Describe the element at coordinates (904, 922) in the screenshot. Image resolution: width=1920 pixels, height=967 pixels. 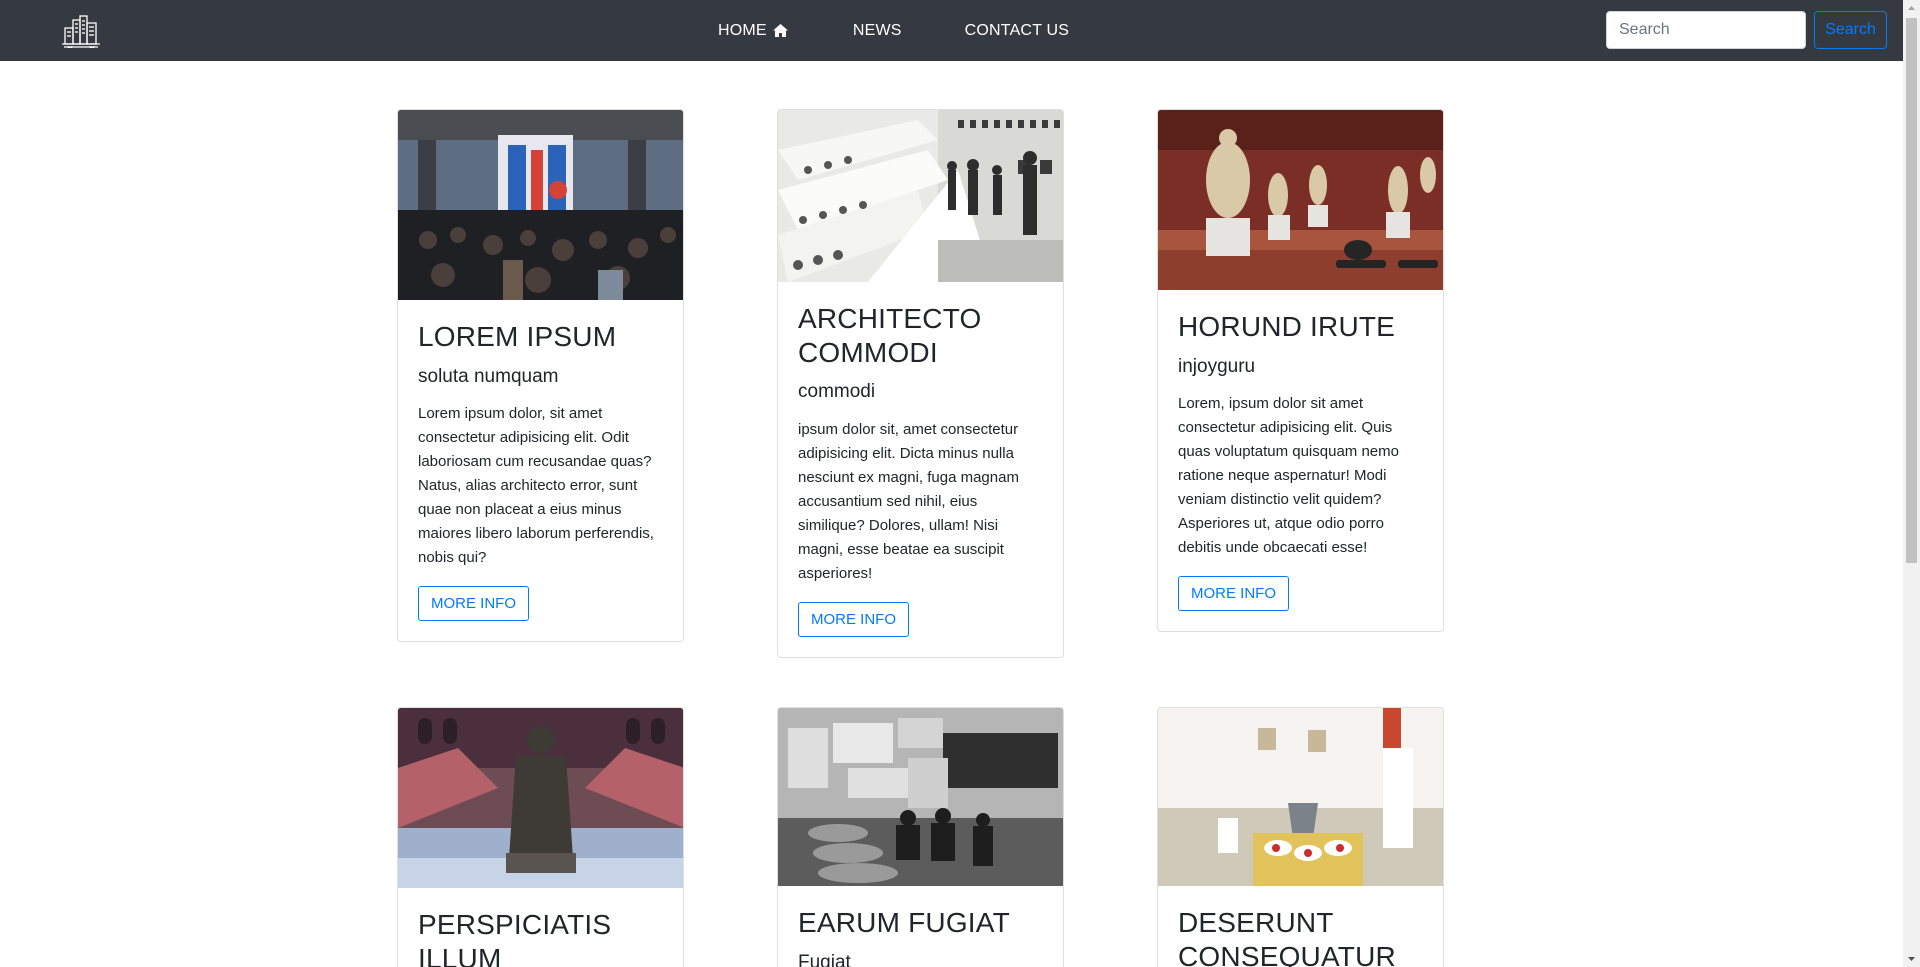
I see `card-title: EARUM FUGIAT` at that location.